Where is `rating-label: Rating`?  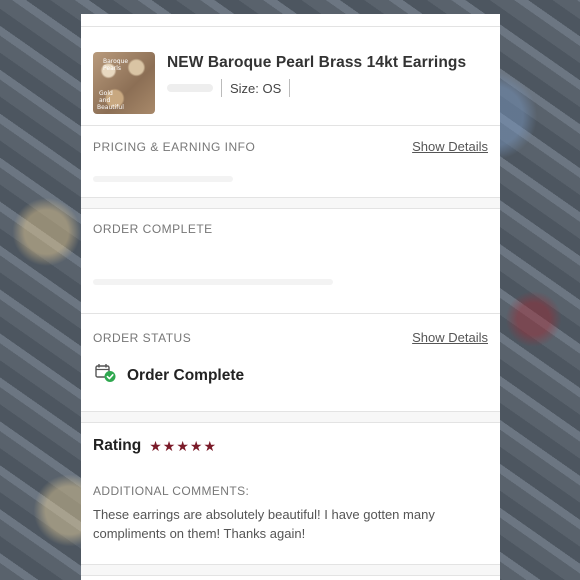 rating-label: Rating is located at coordinates (117, 445).